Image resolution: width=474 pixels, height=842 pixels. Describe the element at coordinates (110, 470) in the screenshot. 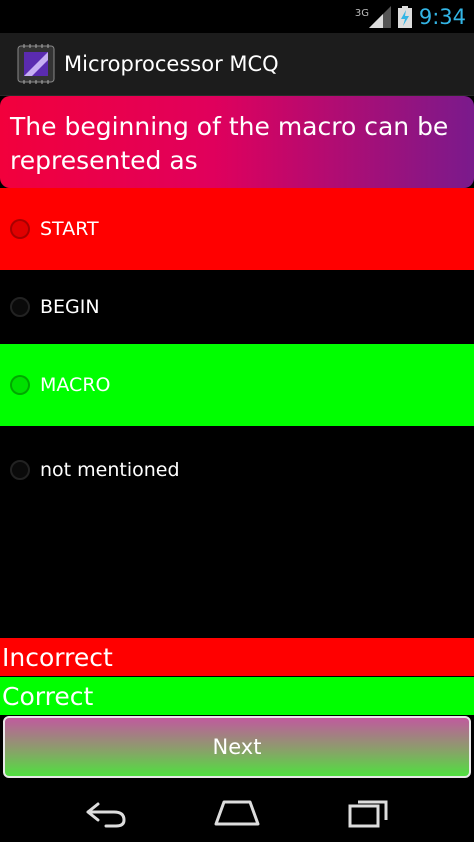

I see `option-label: not mentioned` at that location.